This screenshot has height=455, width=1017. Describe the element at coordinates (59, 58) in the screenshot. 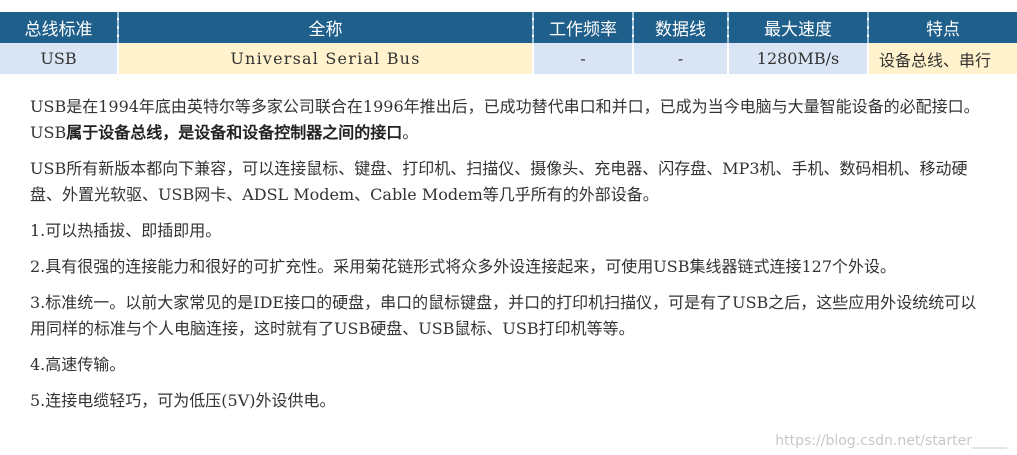

I see `cell-bus-standard: USB` at that location.